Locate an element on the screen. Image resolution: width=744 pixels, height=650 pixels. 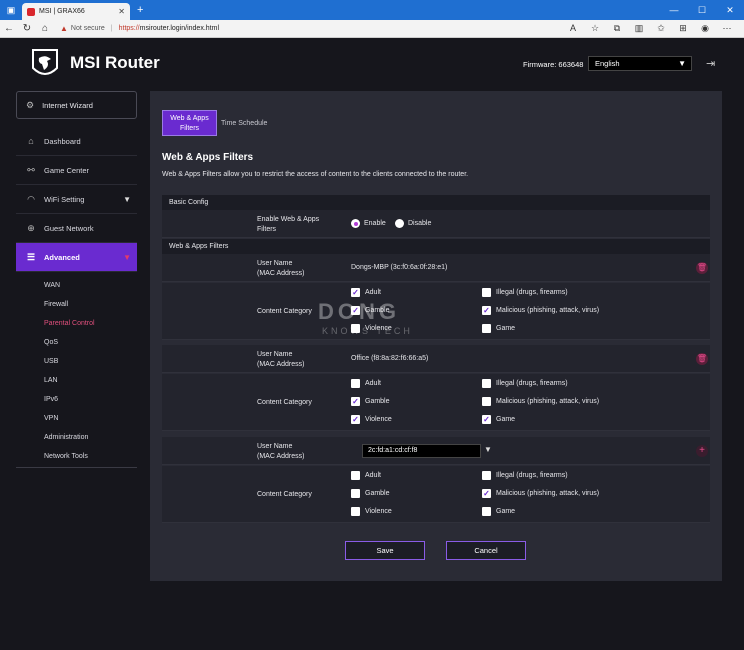
sidebar-subitem-usb: USB is located at coordinates (76, 361).